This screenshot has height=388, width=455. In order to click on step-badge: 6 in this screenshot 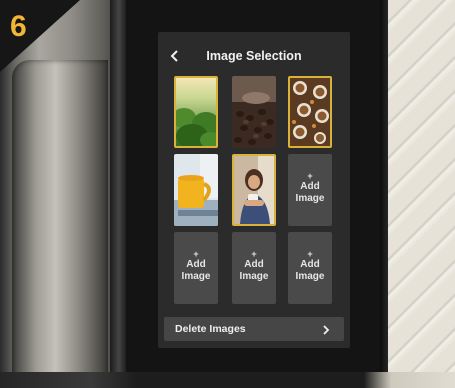, I will do `click(40, 36)`.